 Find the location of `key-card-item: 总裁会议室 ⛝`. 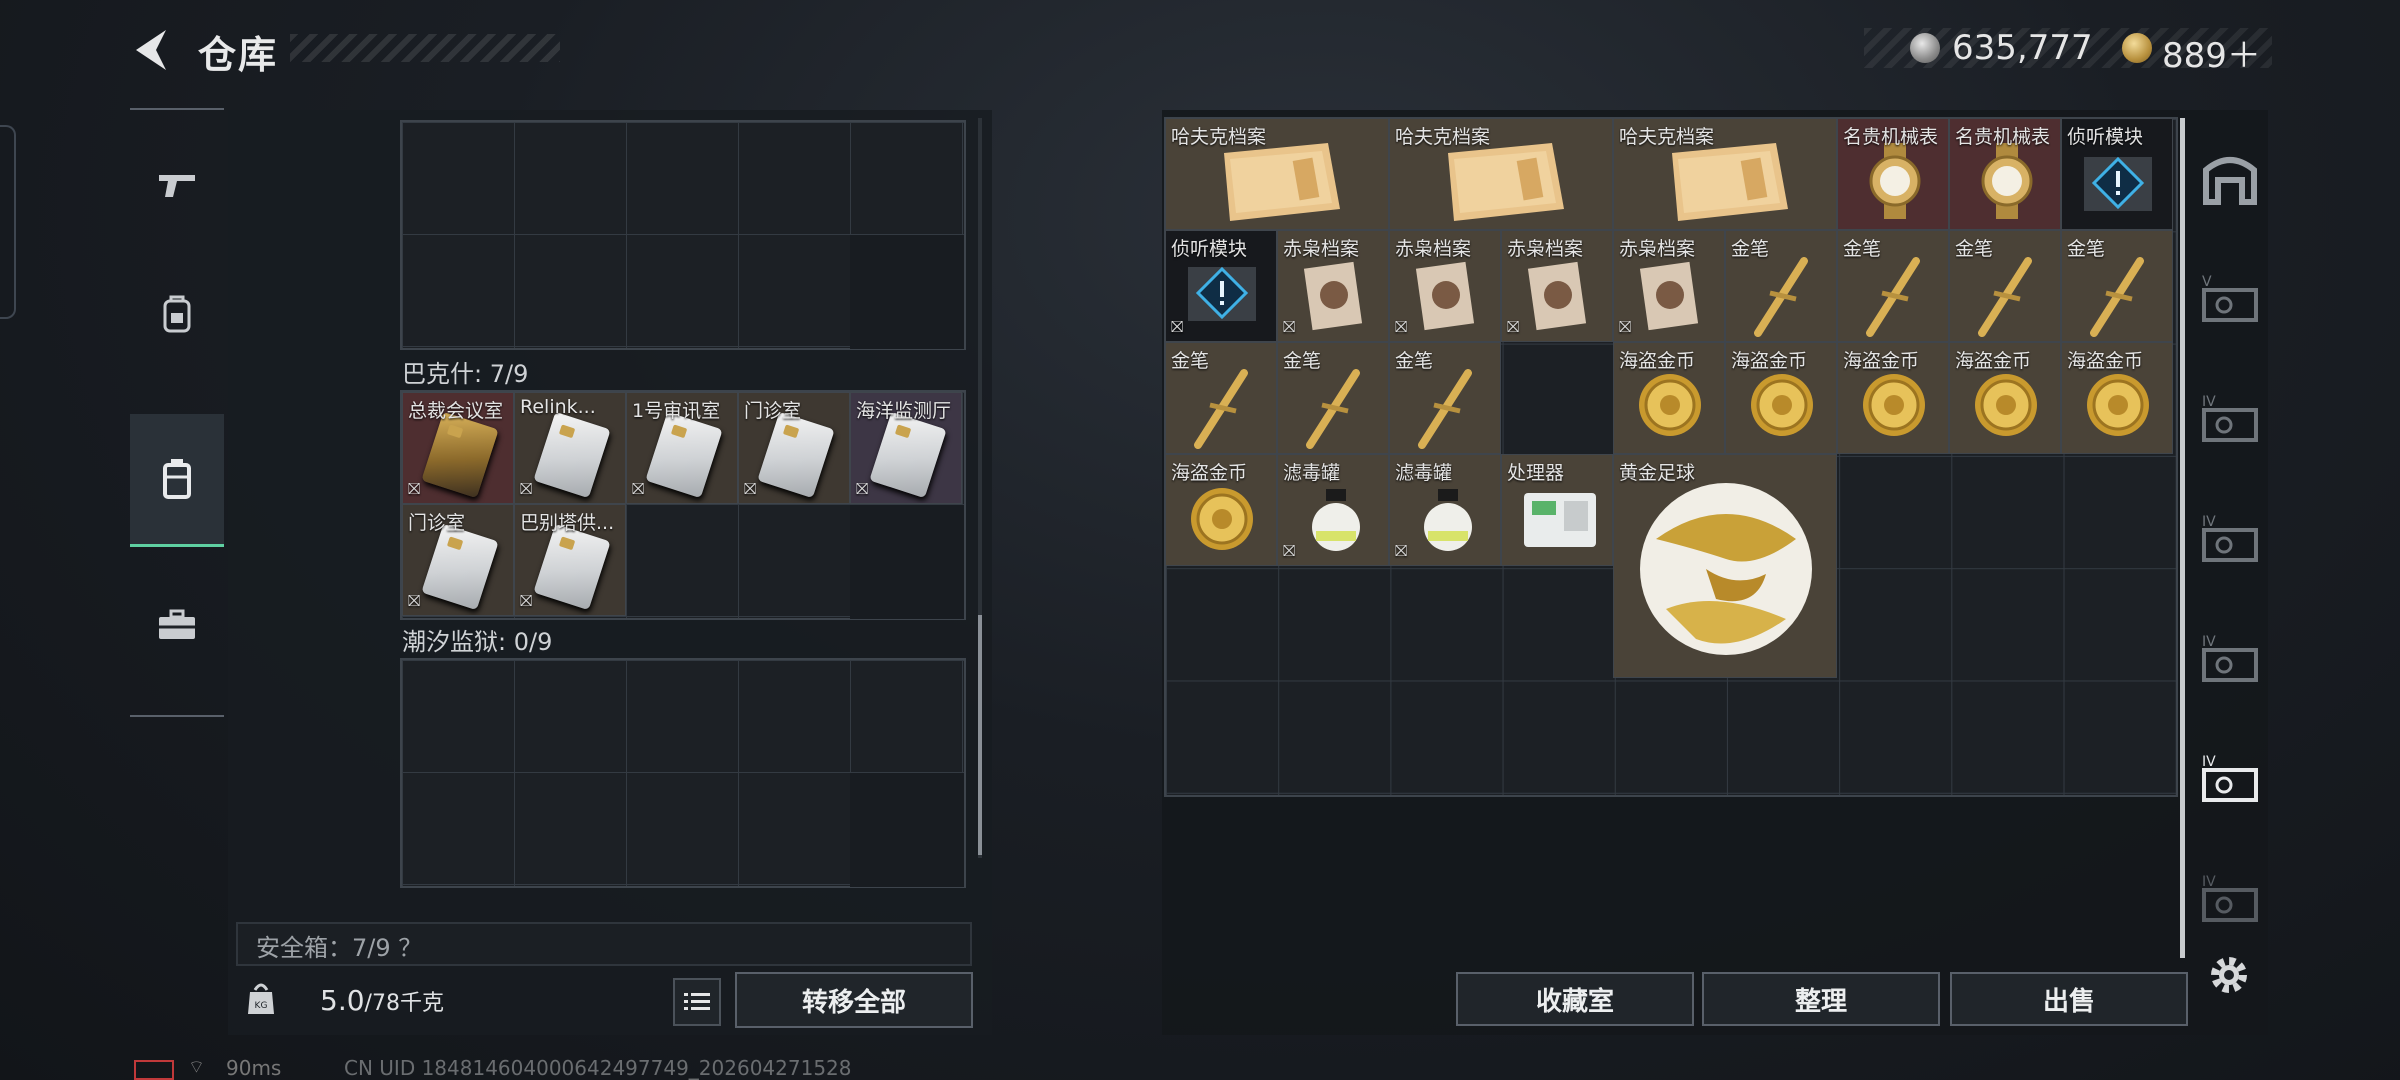

key-card-item: 总裁会议室 ⛝ is located at coordinates (458, 448).